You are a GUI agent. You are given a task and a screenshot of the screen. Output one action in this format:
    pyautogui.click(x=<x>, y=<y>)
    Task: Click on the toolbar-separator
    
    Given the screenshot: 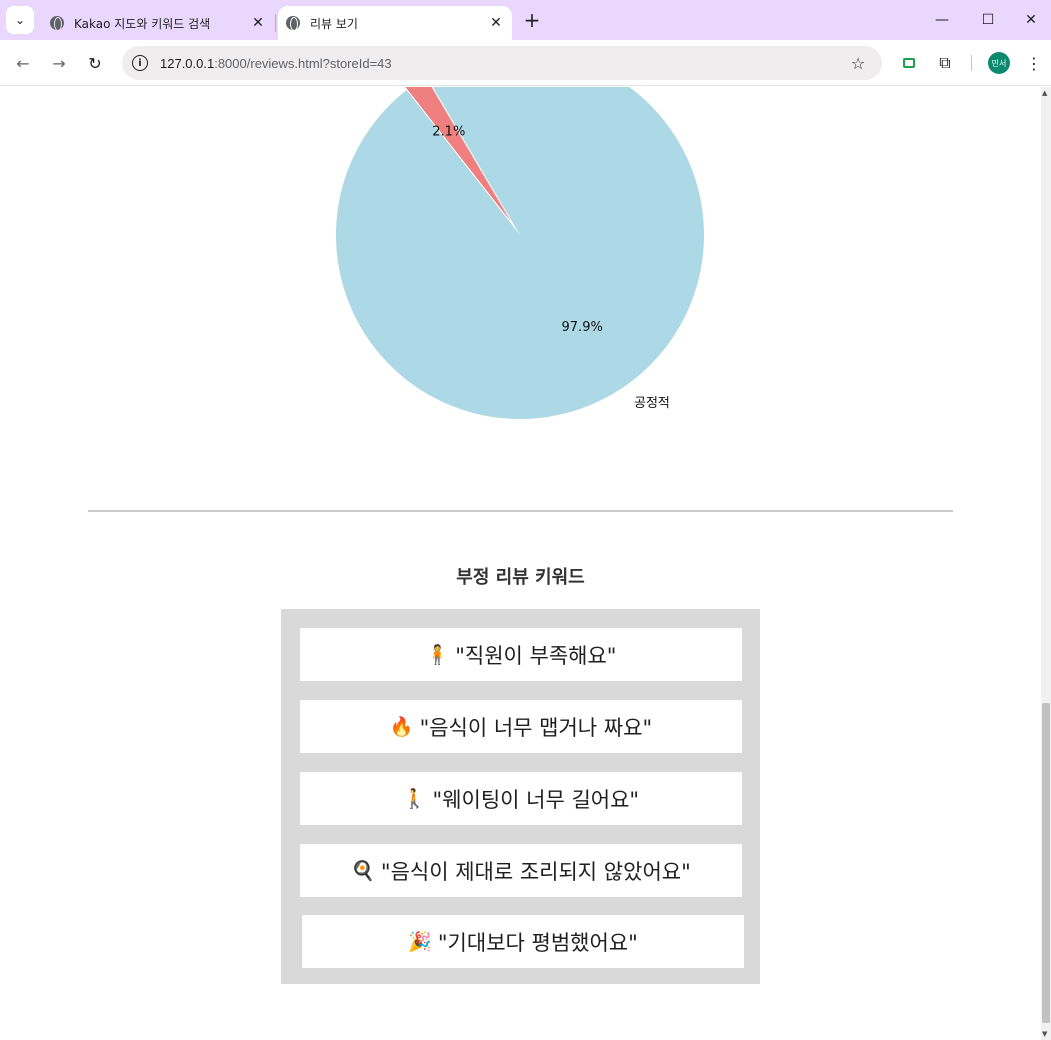 What is the action you would take?
    pyautogui.click(x=971, y=63)
    